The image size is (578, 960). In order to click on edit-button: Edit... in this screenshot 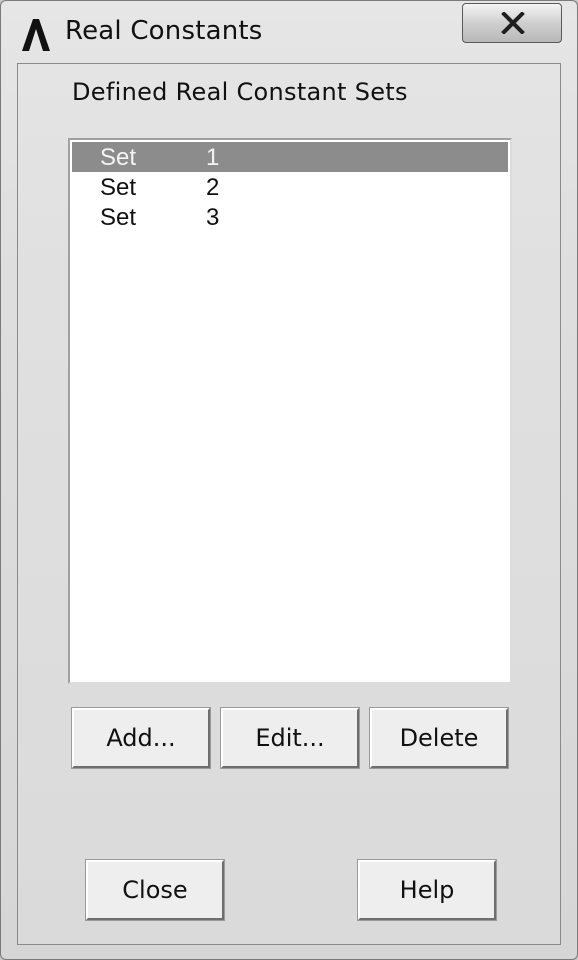, I will do `click(290, 738)`.